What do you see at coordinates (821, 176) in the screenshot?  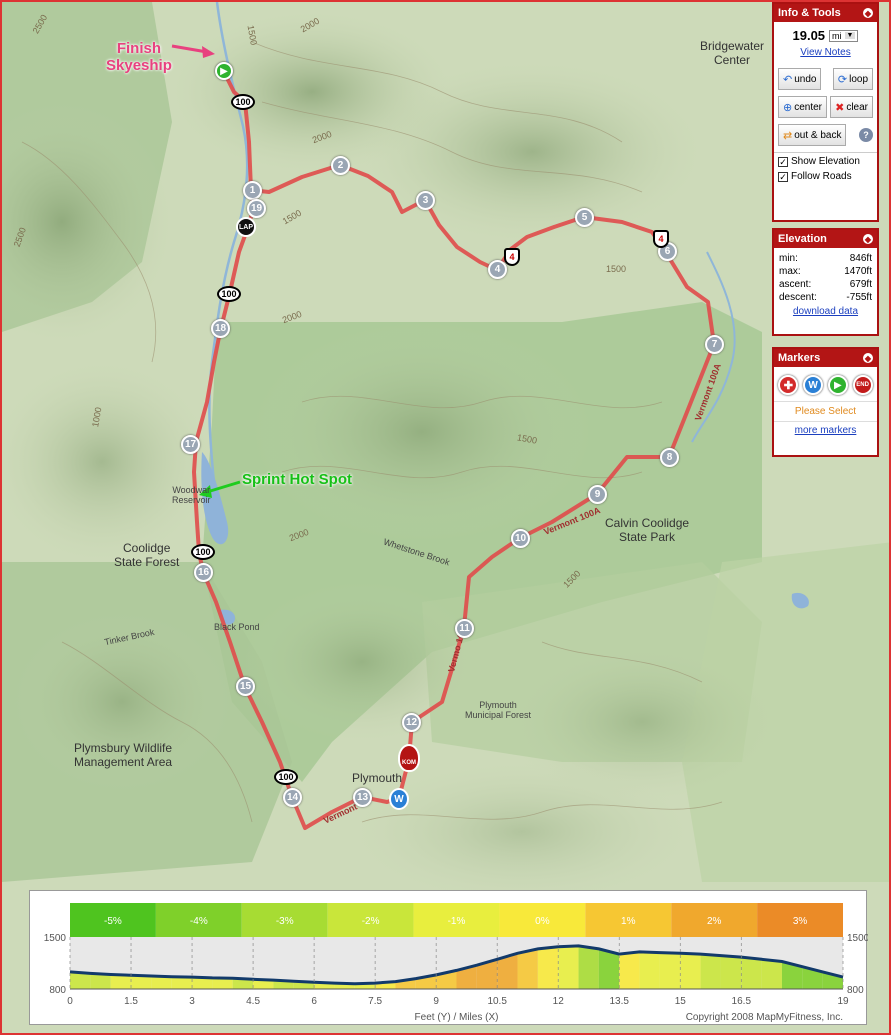 I see `follow-roads-label: Follow Roads` at bounding box center [821, 176].